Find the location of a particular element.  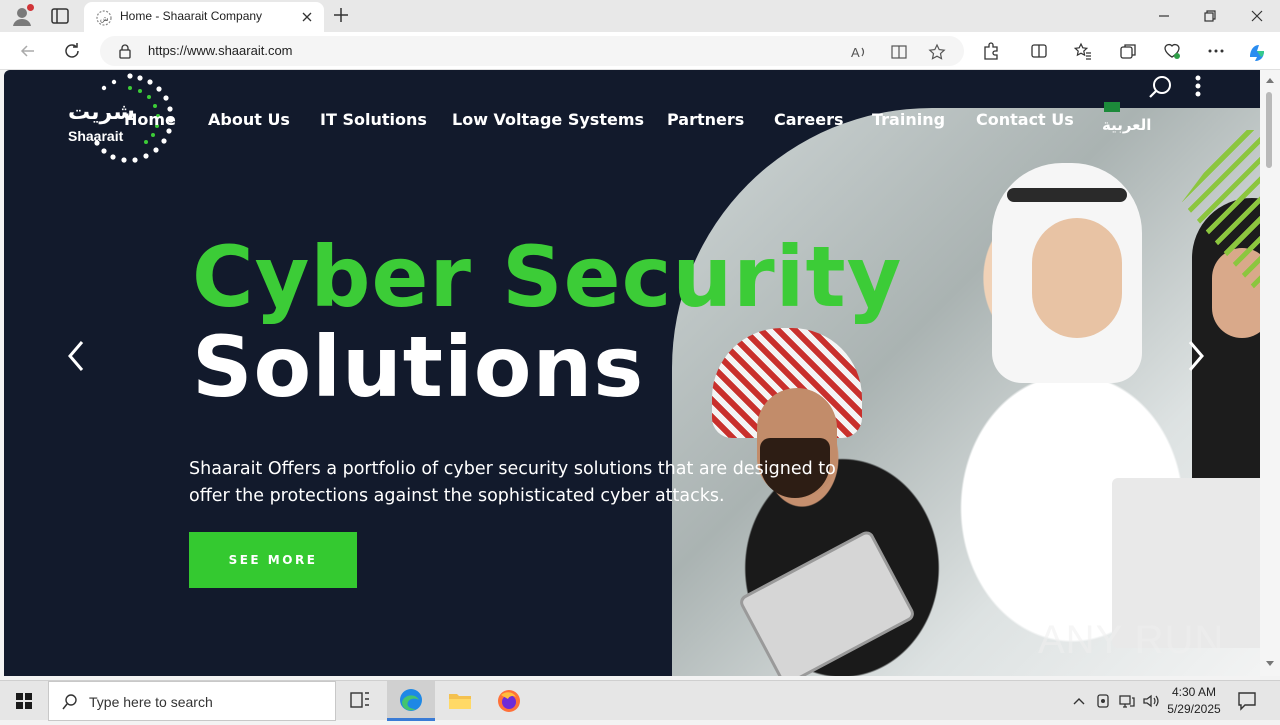

favorite-star-icon is located at coordinates (937, 52).